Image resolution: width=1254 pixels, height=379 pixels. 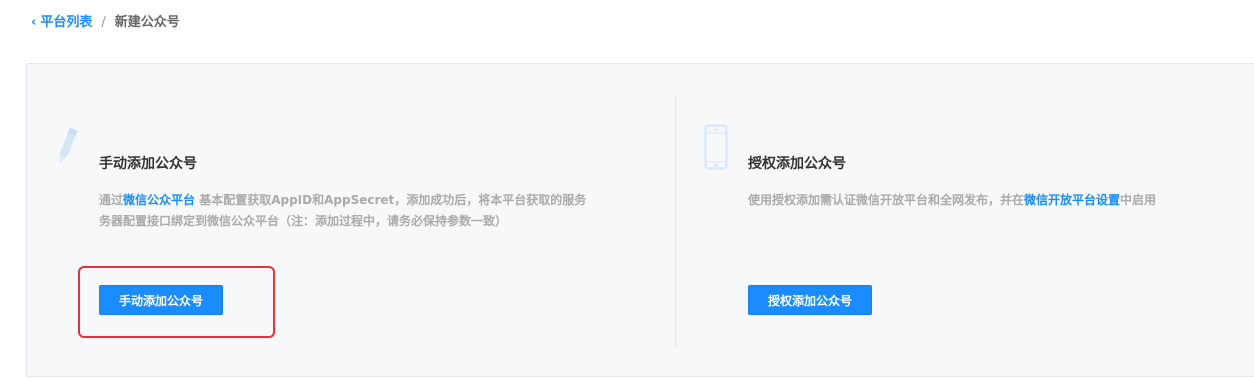 I want to click on panel-divider, so click(x=675, y=221).